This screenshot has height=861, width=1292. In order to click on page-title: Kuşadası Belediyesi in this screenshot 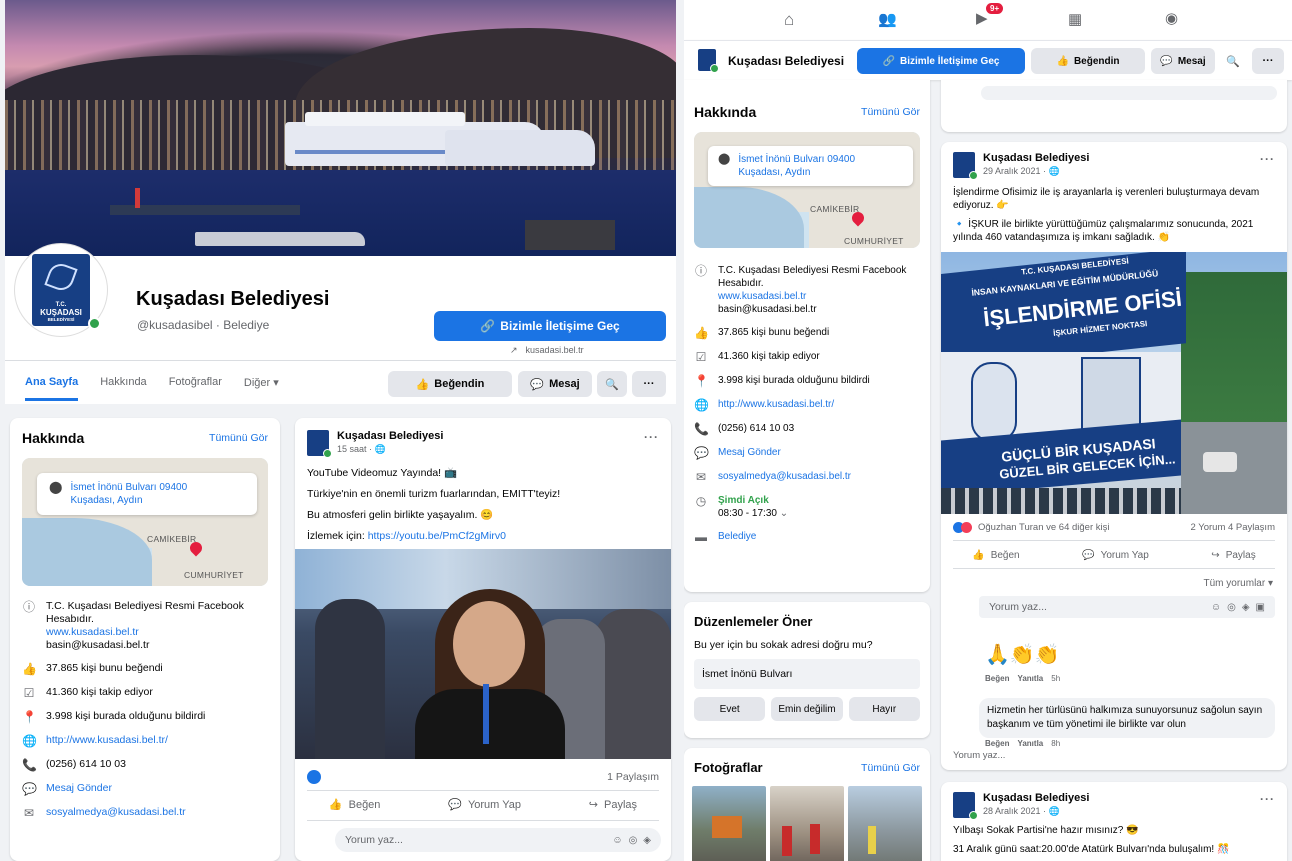, I will do `click(233, 299)`.